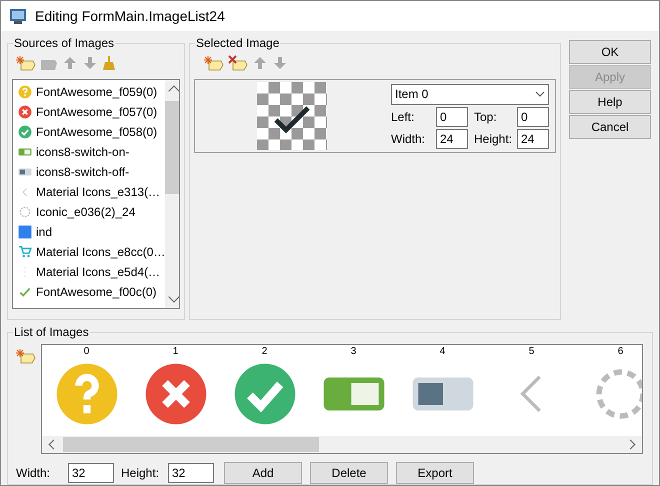 The image size is (660, 486). I want to click on field-label: Left:, so click(403, 117).